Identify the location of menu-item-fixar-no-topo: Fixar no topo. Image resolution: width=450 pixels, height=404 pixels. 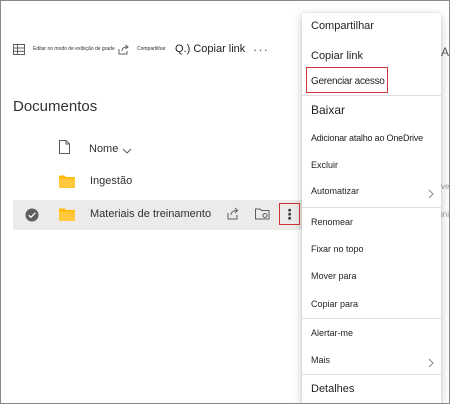
(371, 249).